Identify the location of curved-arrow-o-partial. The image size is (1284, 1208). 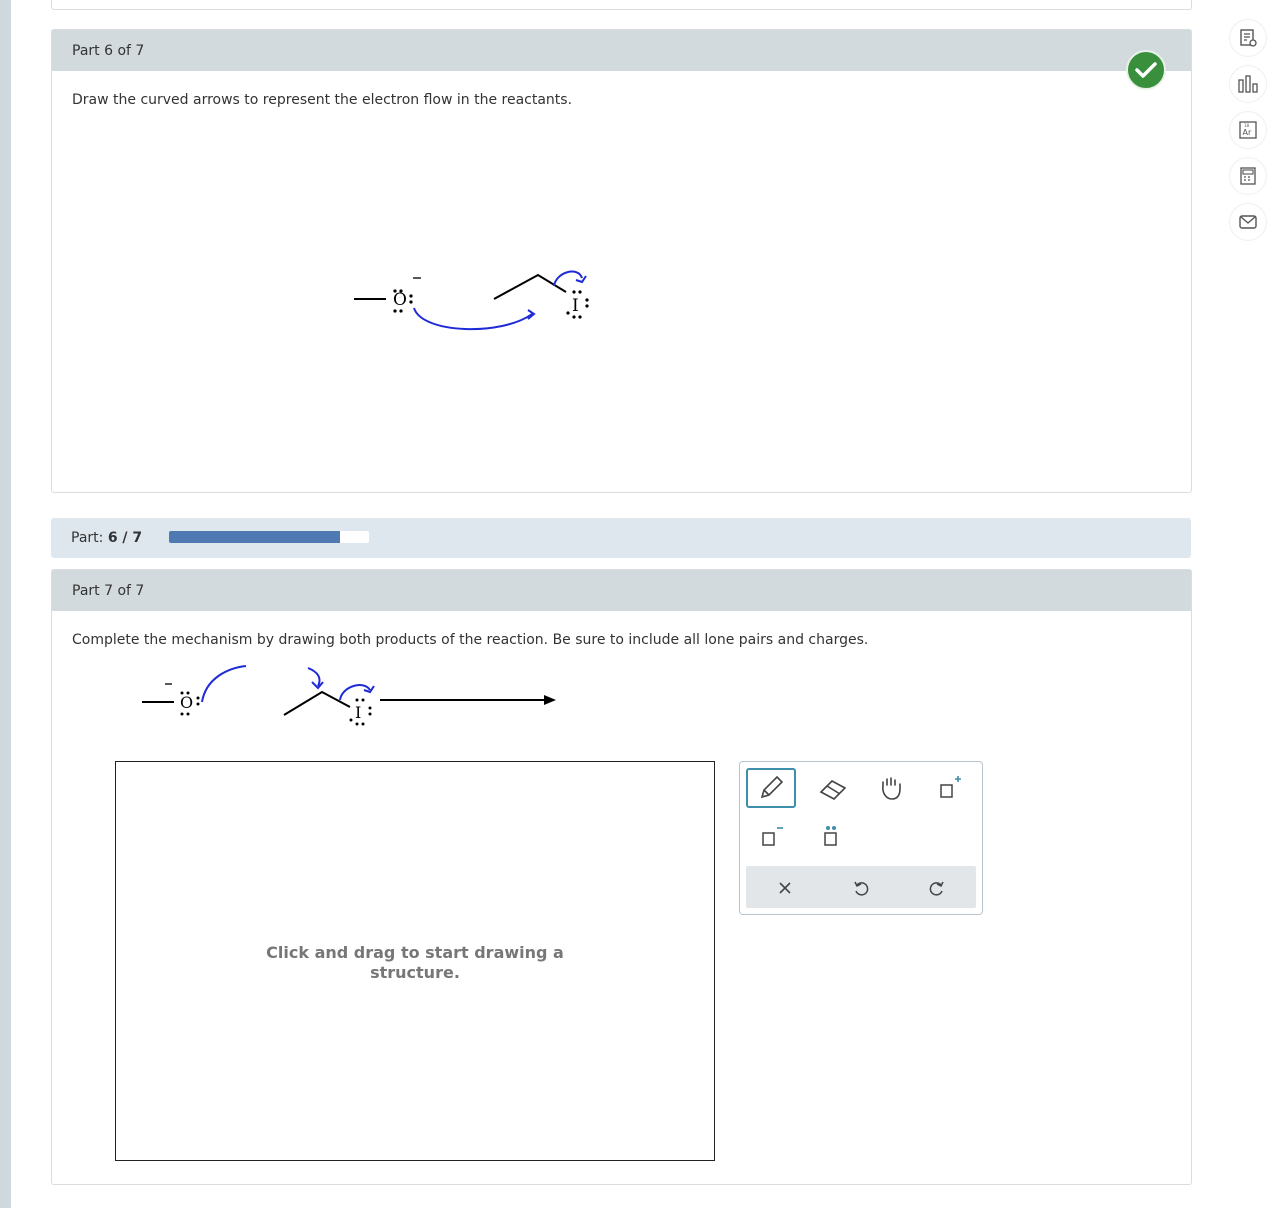
(224, 684).